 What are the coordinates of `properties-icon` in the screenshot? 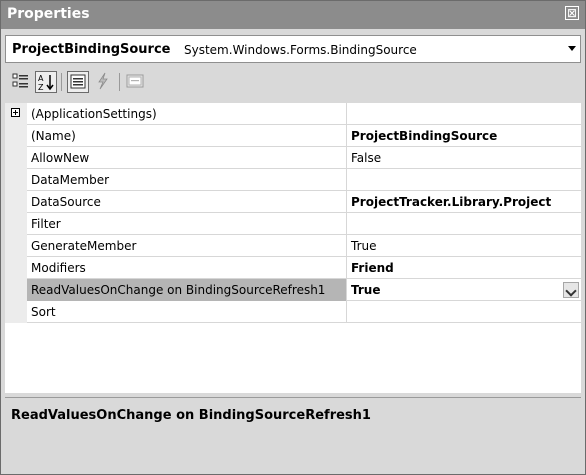 It's located at (78, 81).